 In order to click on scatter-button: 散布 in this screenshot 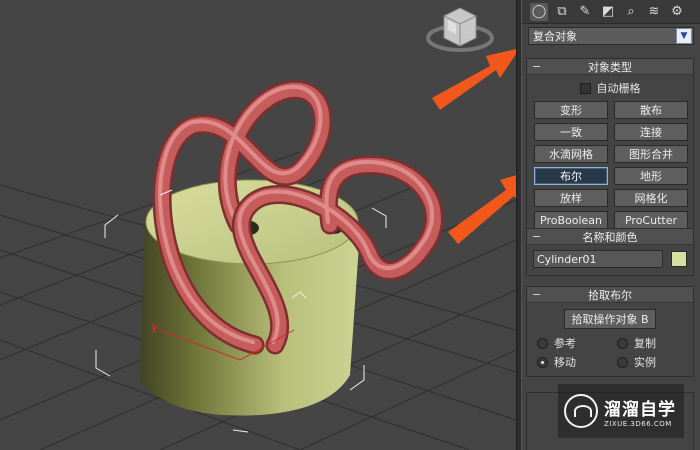, I will do `click(651, 110)`.